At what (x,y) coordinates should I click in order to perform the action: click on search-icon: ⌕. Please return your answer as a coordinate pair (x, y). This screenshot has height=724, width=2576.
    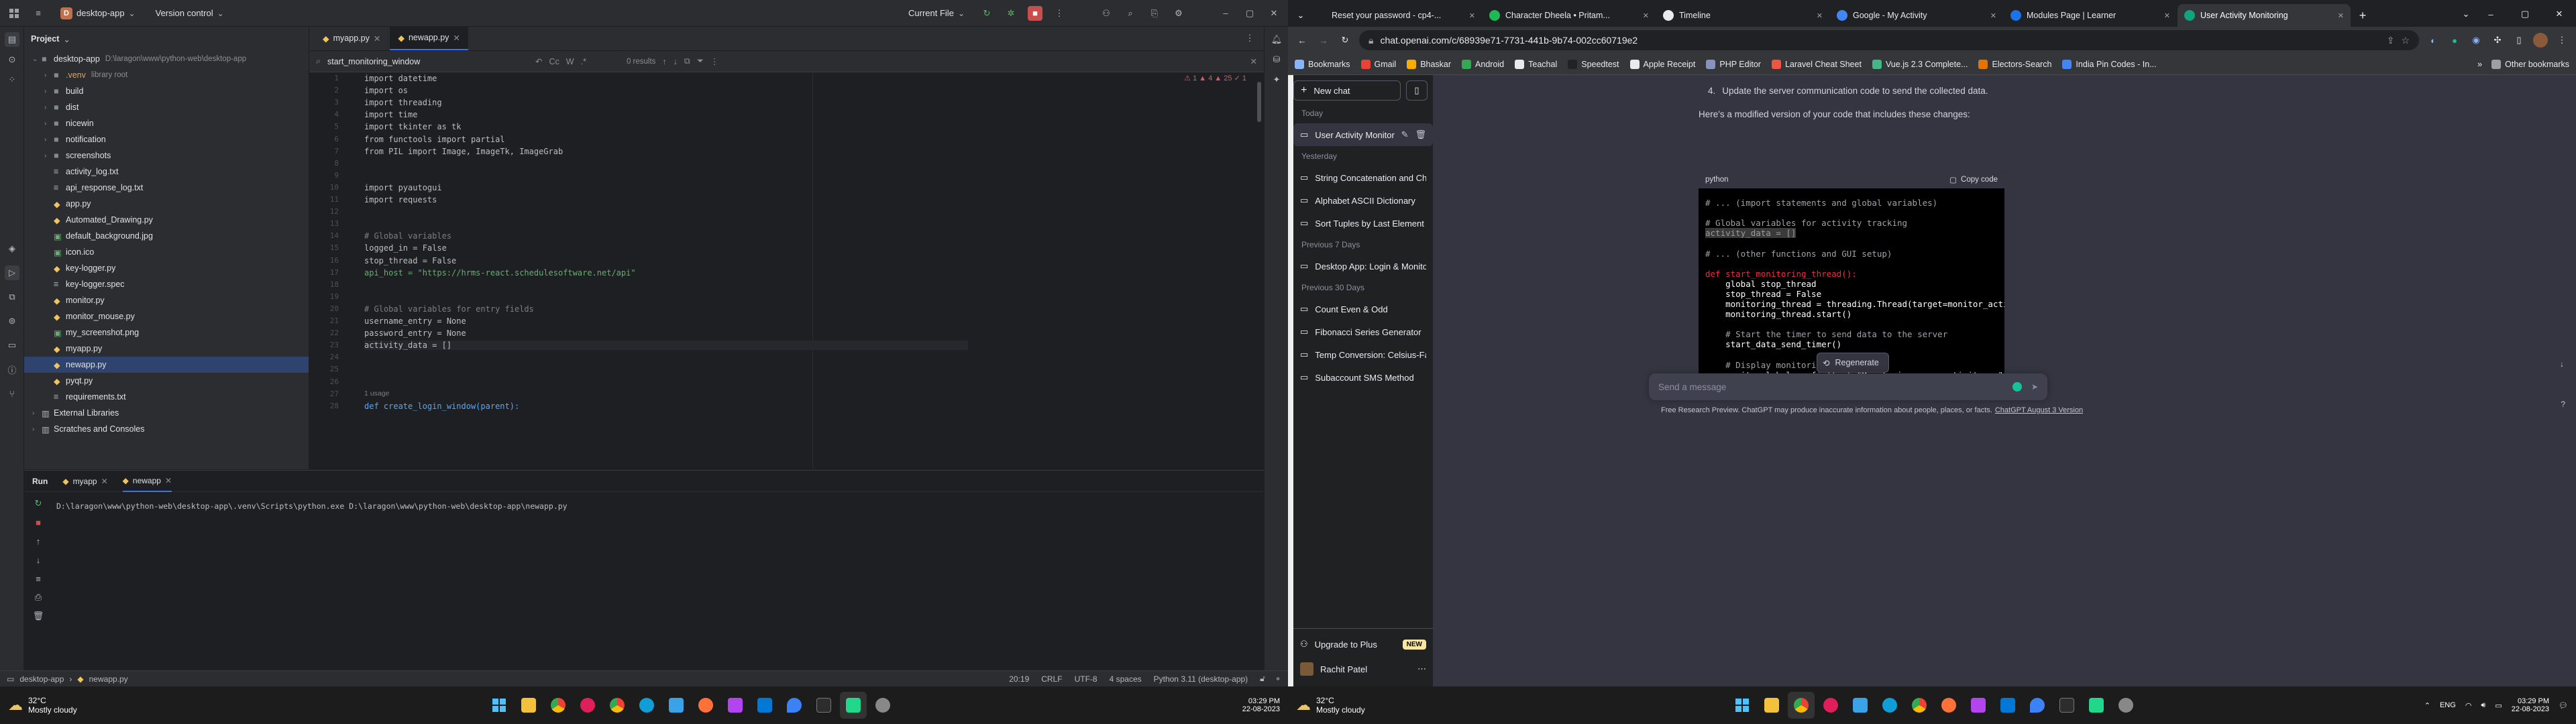
    Looking at the image, I should click on (1130, 13).